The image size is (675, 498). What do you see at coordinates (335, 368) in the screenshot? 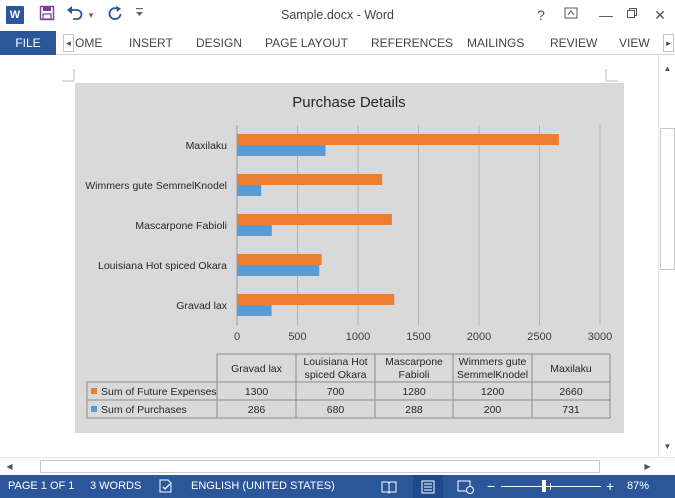
I see `table-header: Louisiana Hot spiced Okara` at bounding box center [335, 368].